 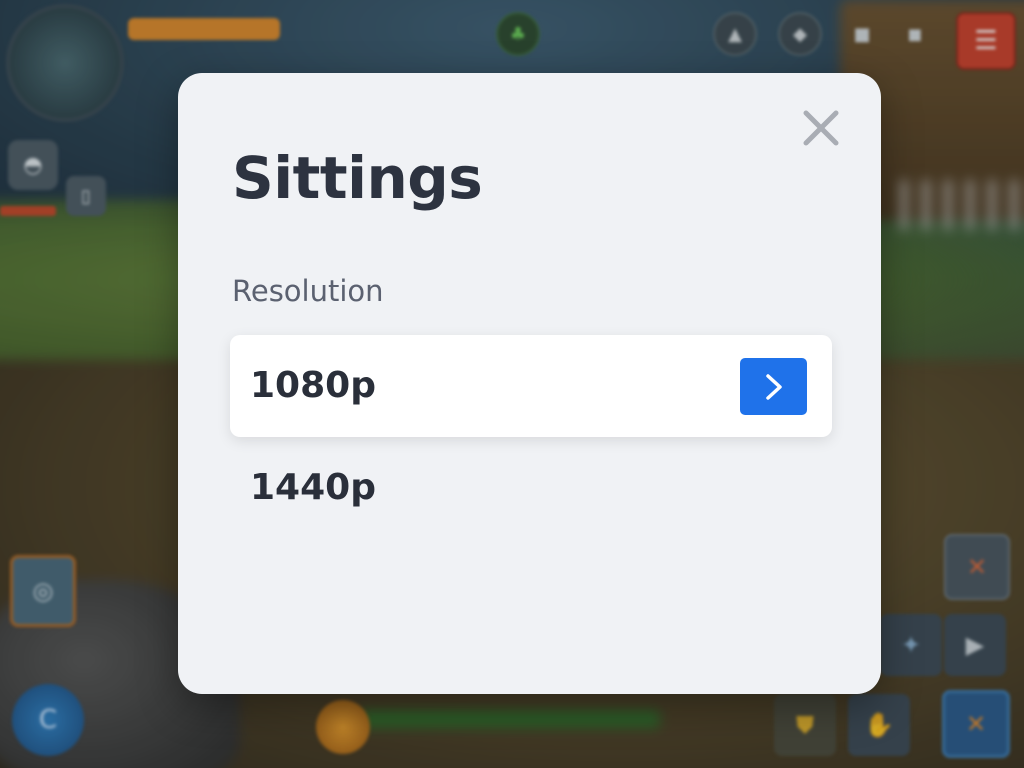 I want to click on select-button, so click(x=773, y=386).